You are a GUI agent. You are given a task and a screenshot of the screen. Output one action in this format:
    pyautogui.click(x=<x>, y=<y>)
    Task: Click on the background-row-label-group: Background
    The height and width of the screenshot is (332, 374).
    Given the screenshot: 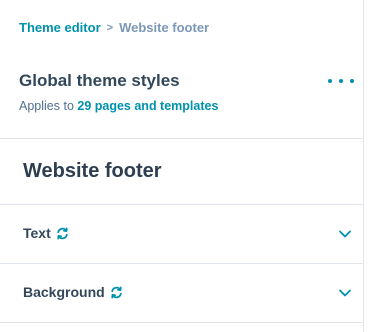 What is the action you would take?
    pyautogui.click(x=73, y=292)
    